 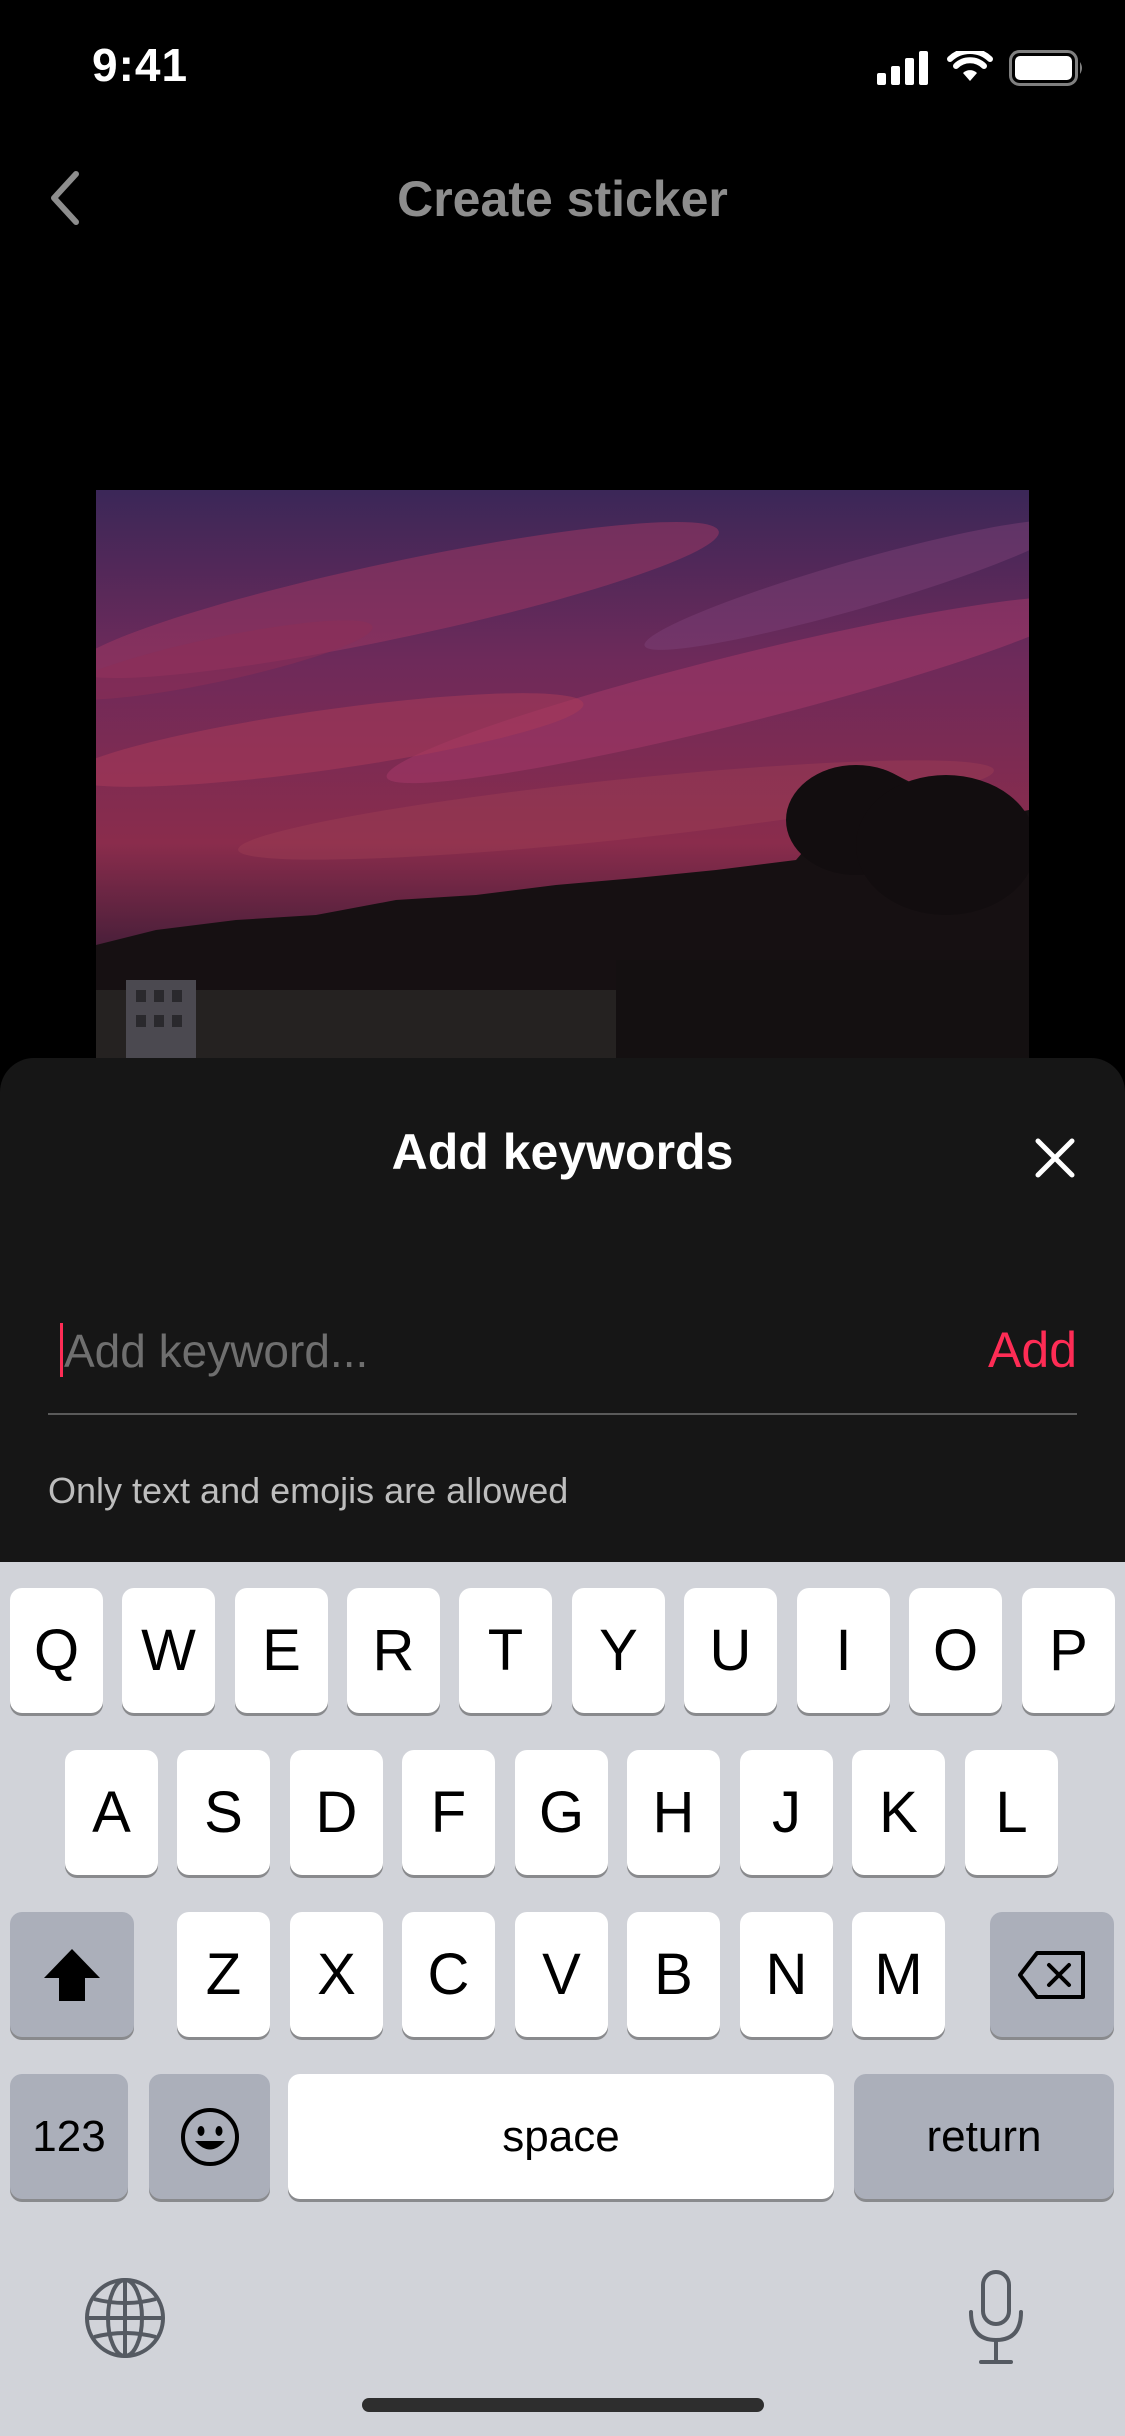 I want to click on key-w: W, so click(x=168, y=1650).